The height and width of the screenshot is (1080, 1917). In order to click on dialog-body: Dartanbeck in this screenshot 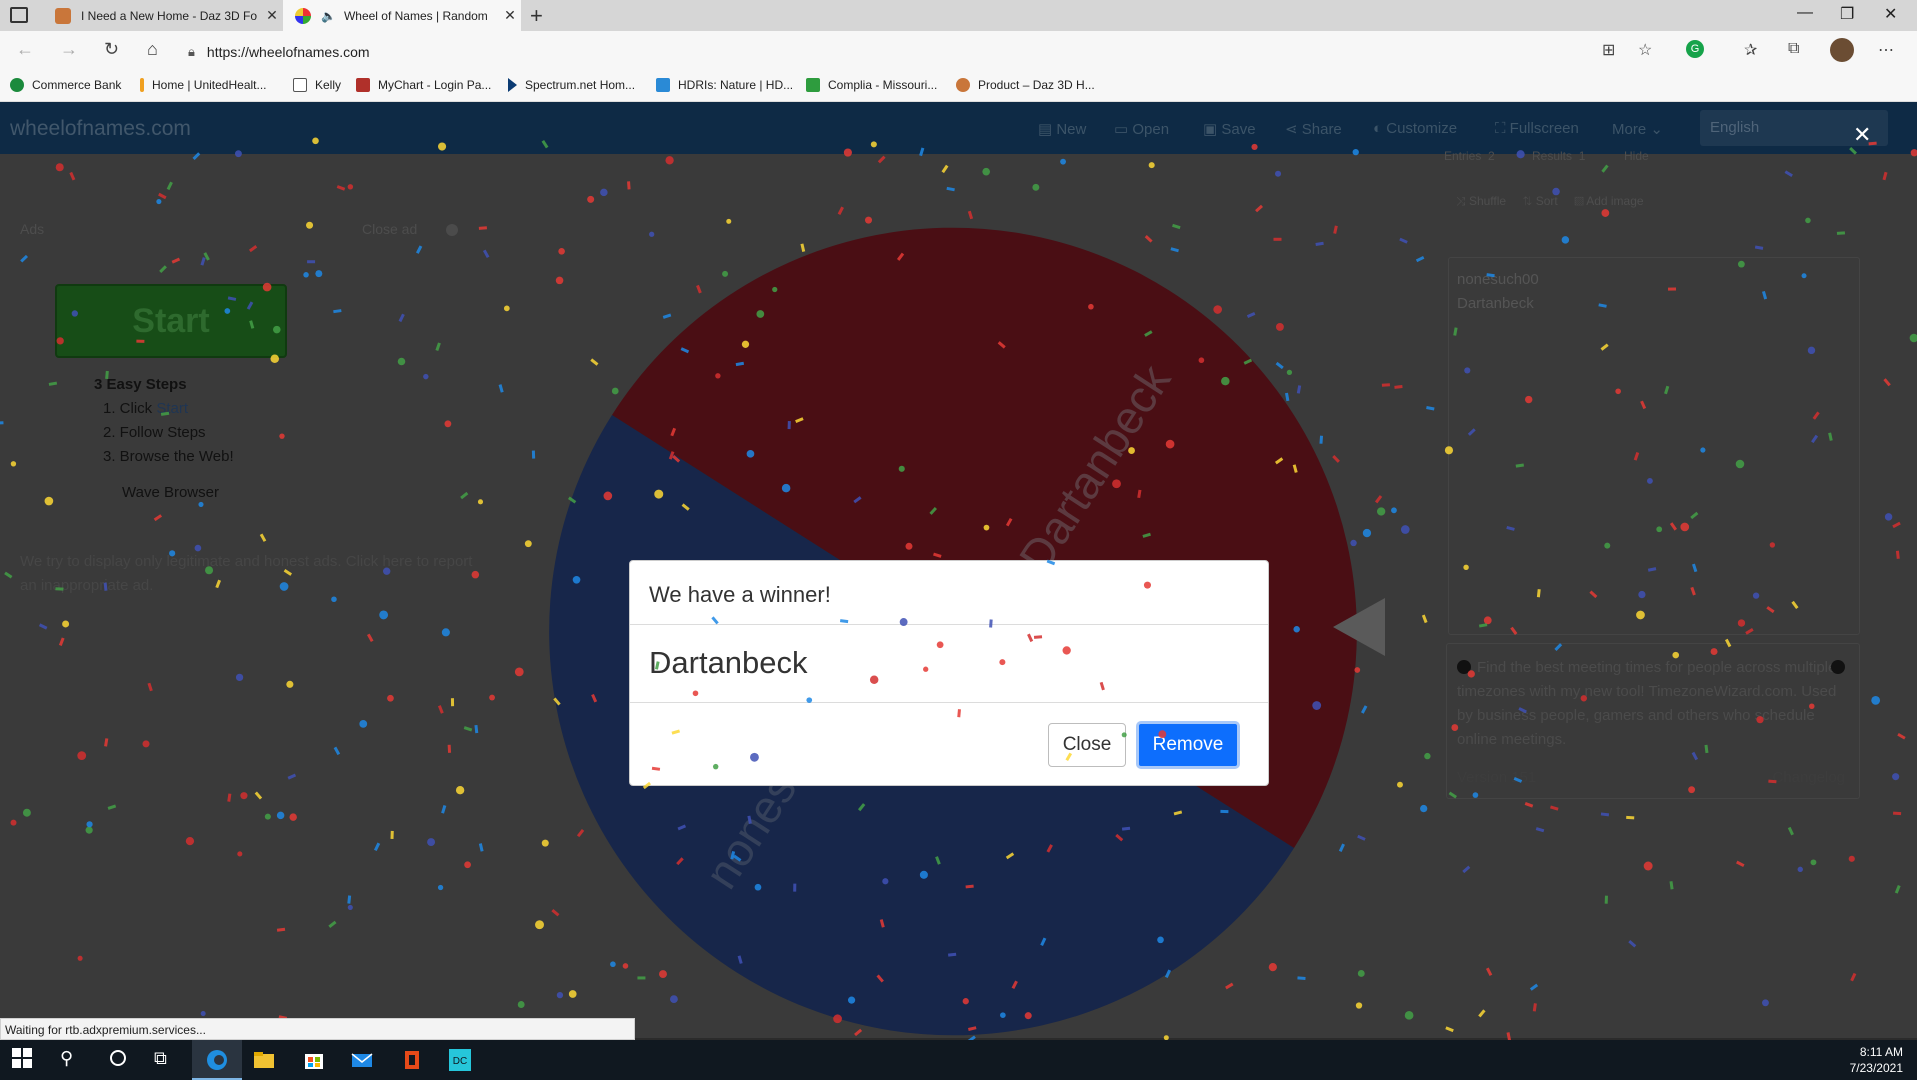, I will do `click(949, 664)`.